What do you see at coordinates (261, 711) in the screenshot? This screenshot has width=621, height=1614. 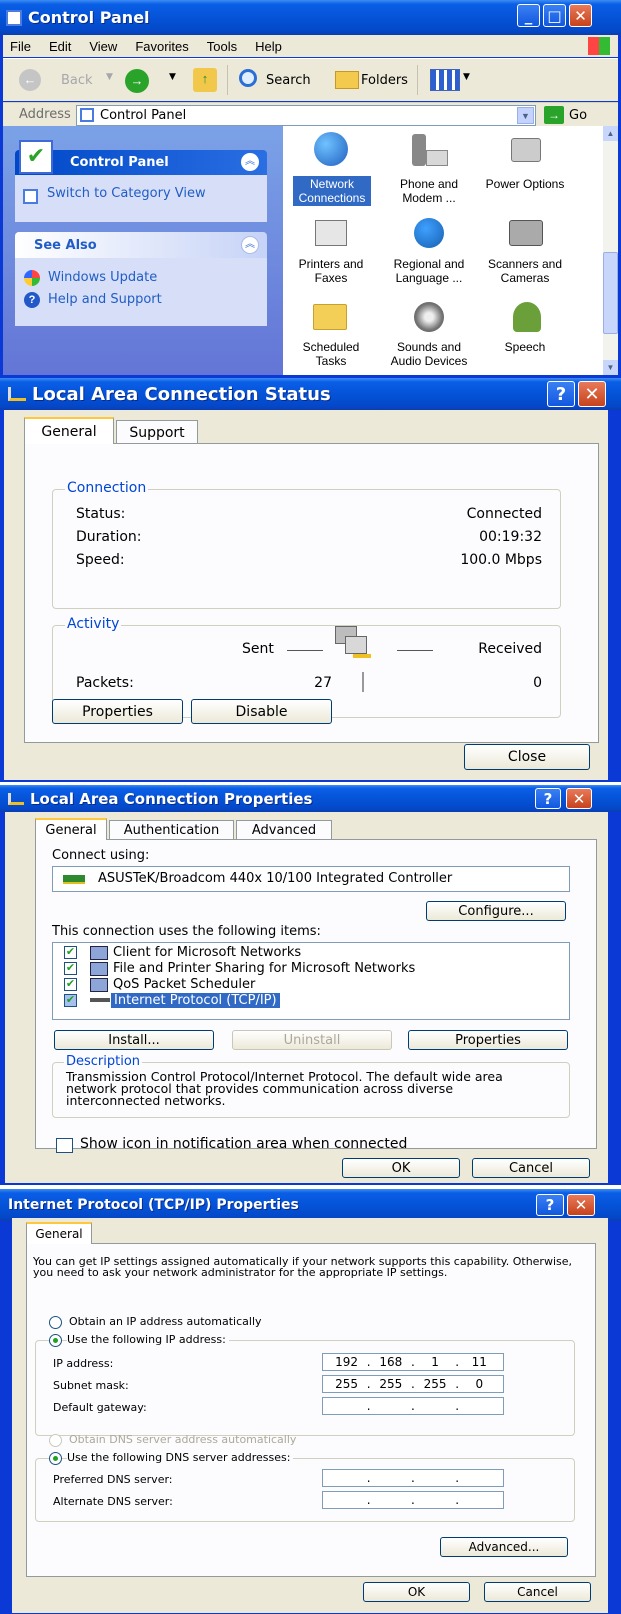 I see `disable-button: Disable` at bounding box center [261, 711].